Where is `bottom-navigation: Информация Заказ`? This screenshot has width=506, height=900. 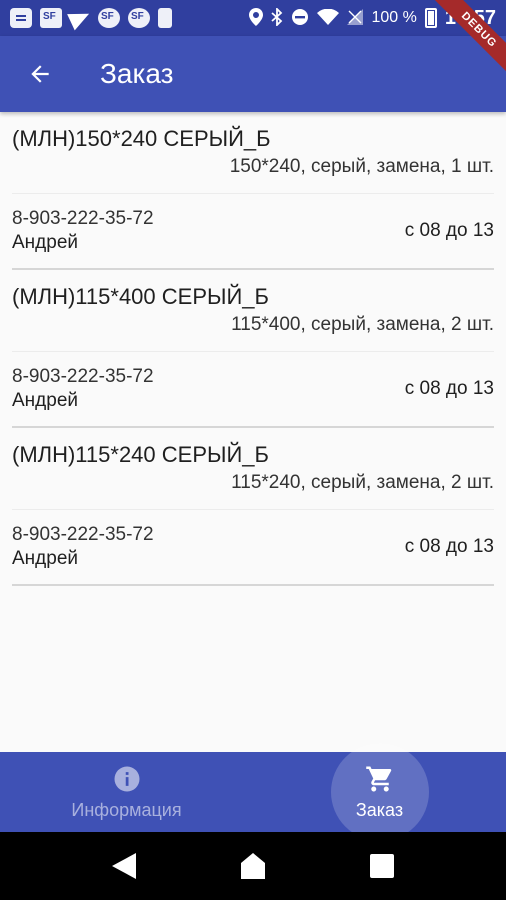 bottom-navigation: Информация Заказ is located at coordinates (253, 792).